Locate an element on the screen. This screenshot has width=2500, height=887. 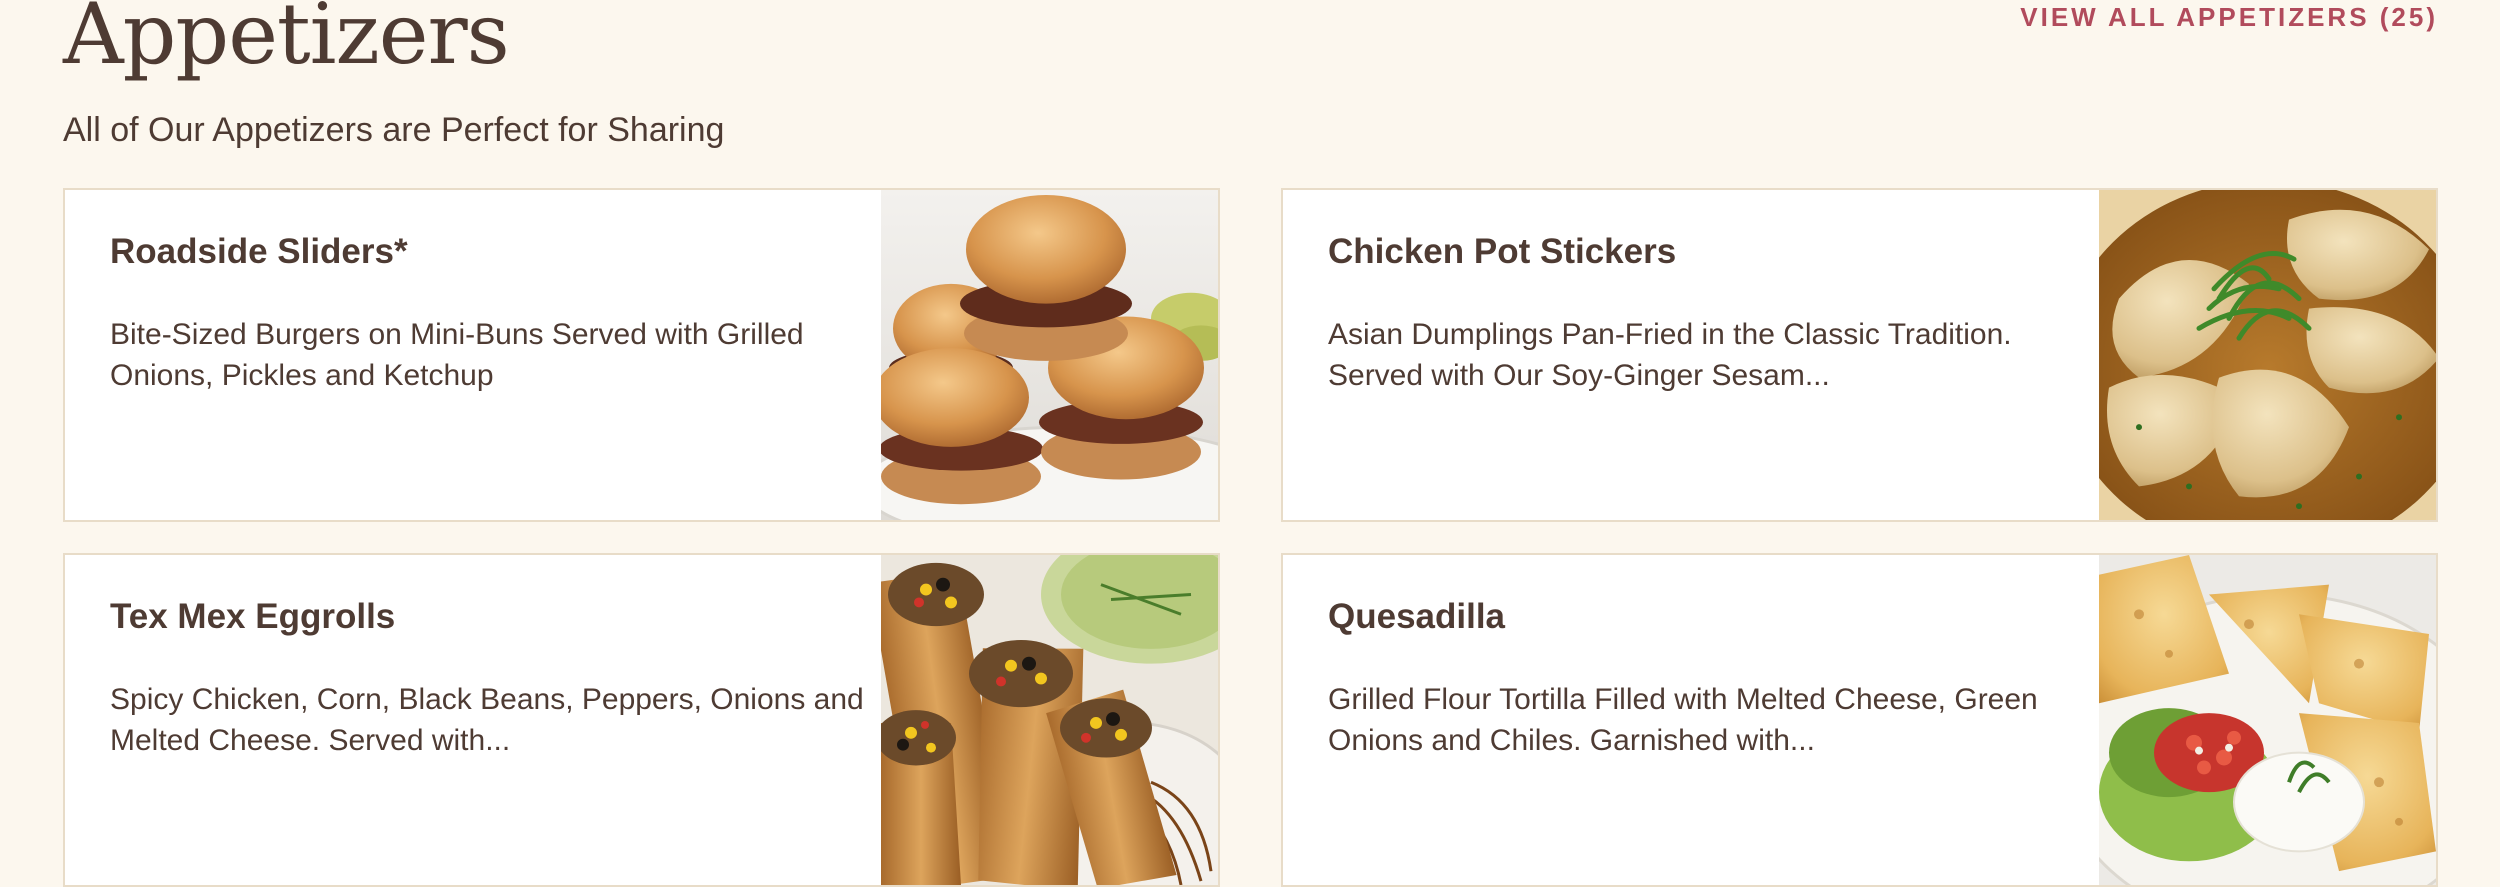
chicken-pot-stickers-photo is located at coordinates (2267, 355).